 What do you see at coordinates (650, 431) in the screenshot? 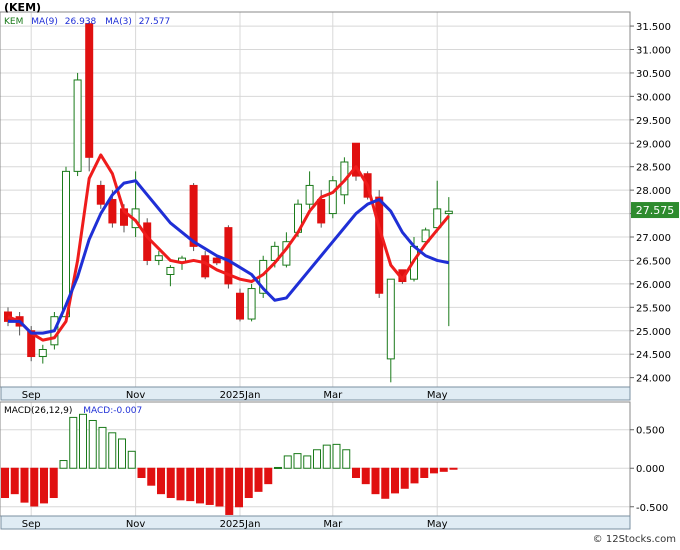
I see `macd-y-tick-label: 0.500` at bounding box center [650, 431].